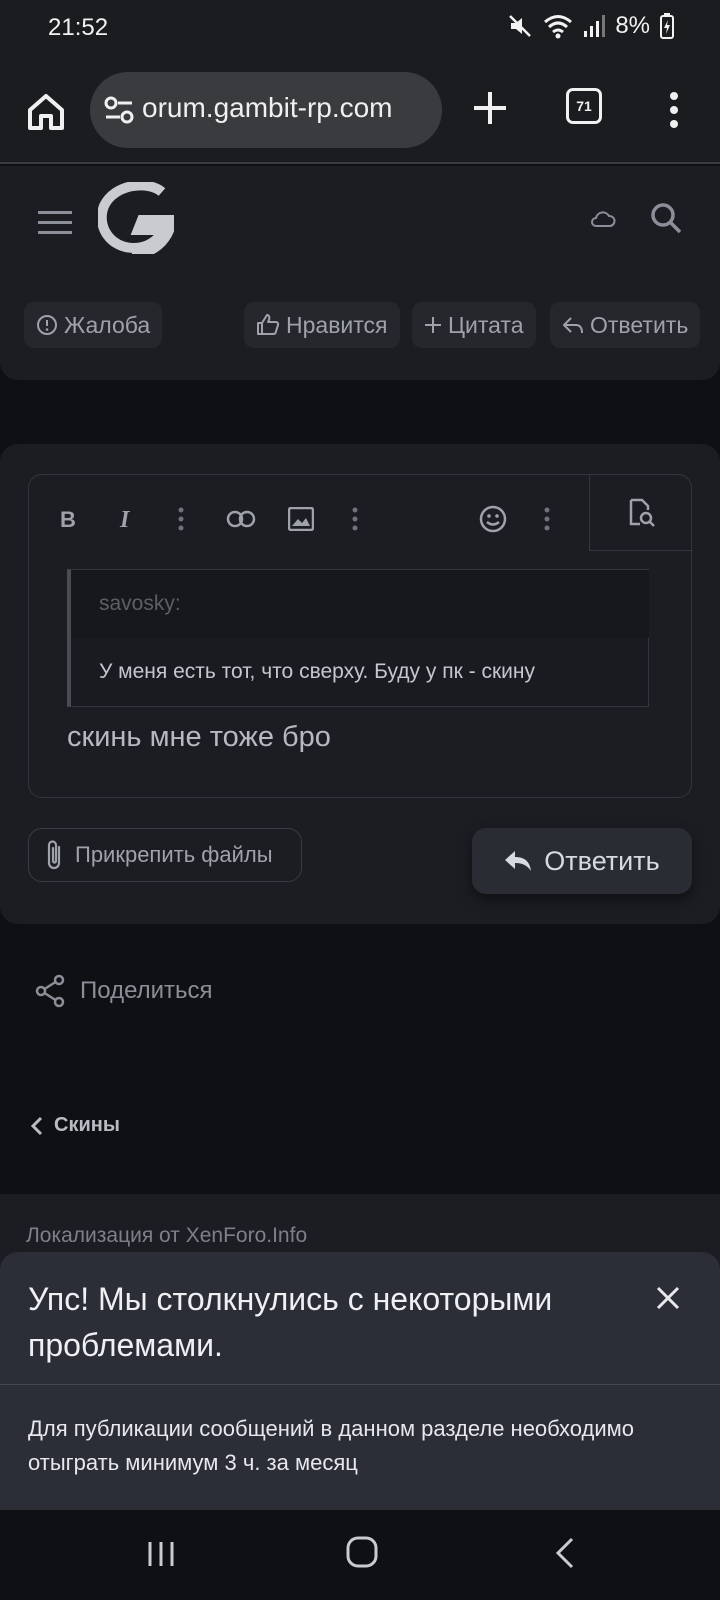  Describe the element at coordinates (520, 26) in the screenshot. I see `mute-icon` at that location.